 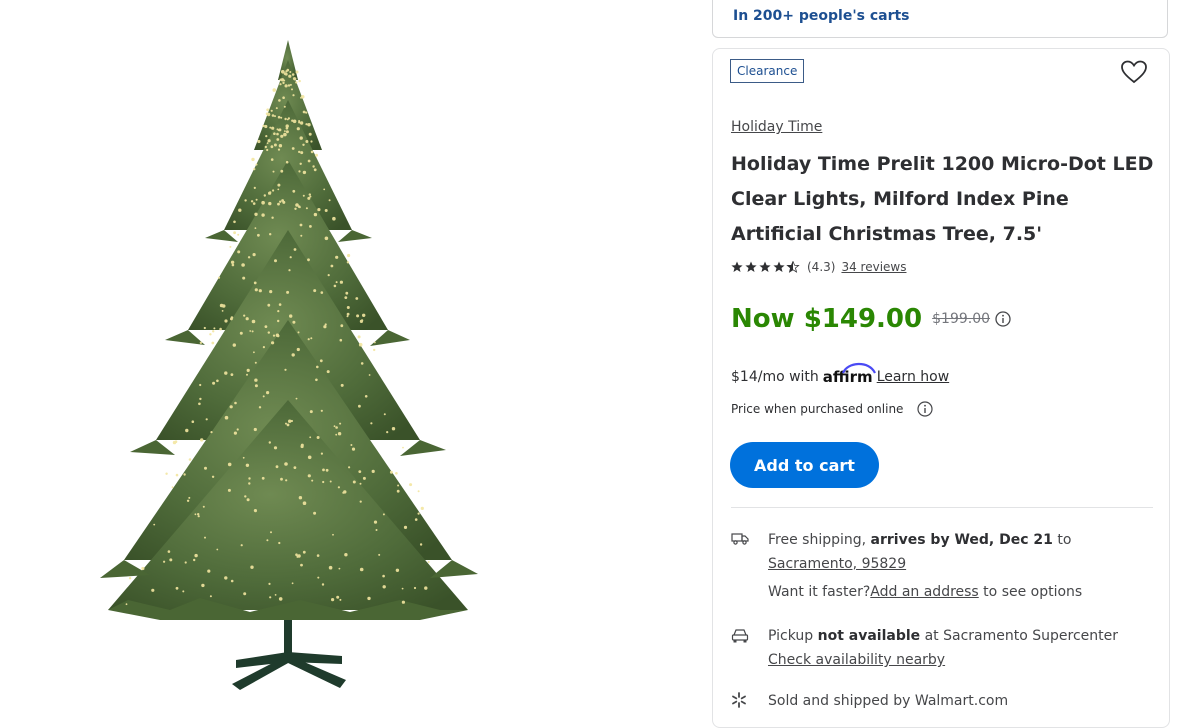 I want to click on stars-icon, so click(x=765, y=267).